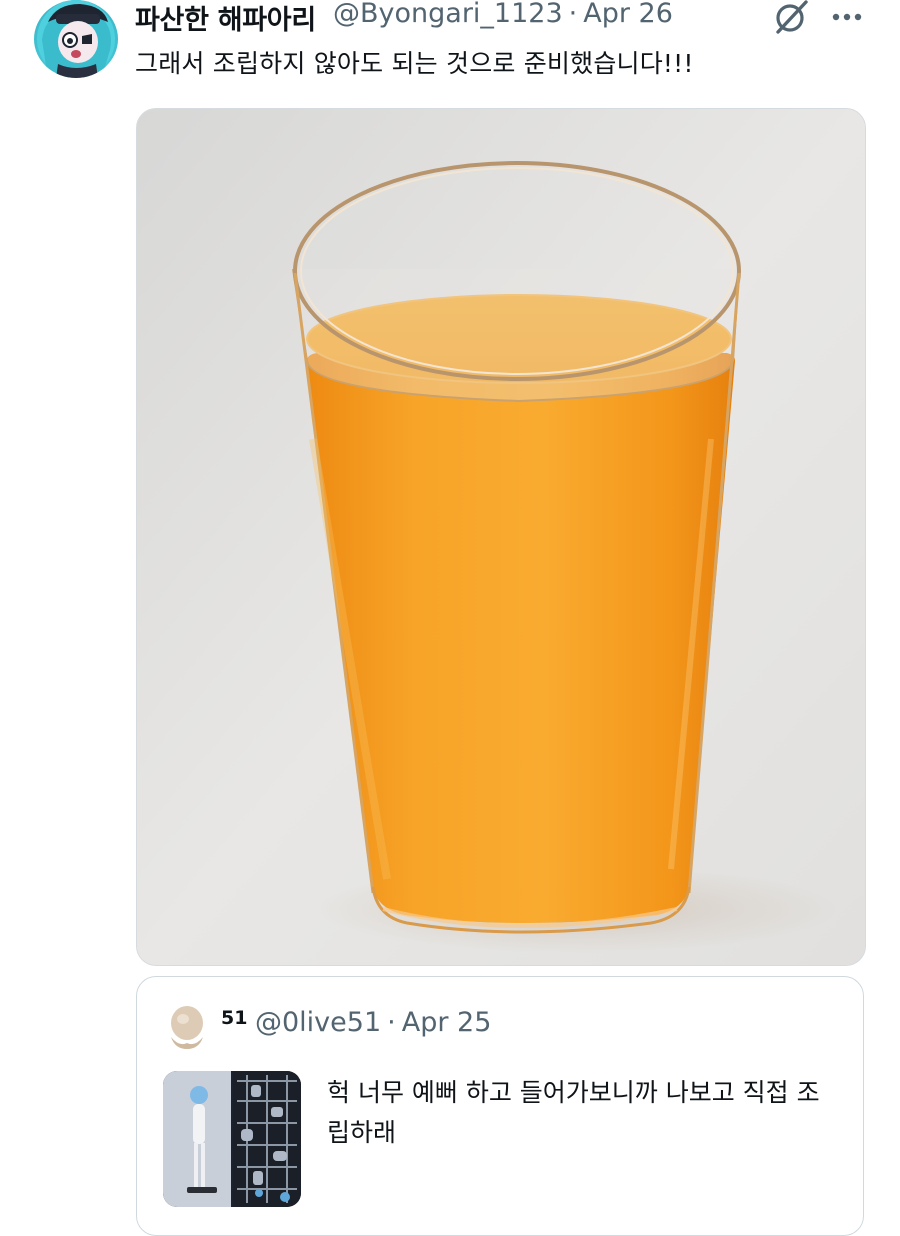  What do you see at coordinates (447, 1022) in the screenshot?
I see `quote-date: Apr 25` at bounding box center [447, 1022].